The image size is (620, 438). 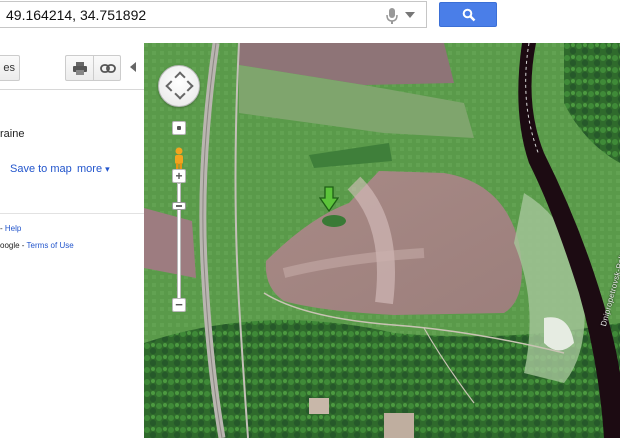 What do you see at coordinates (50, 245) in the screenshot?
I see `terms-of-use-link: Terms of Use` at bounding box center [50, 245].